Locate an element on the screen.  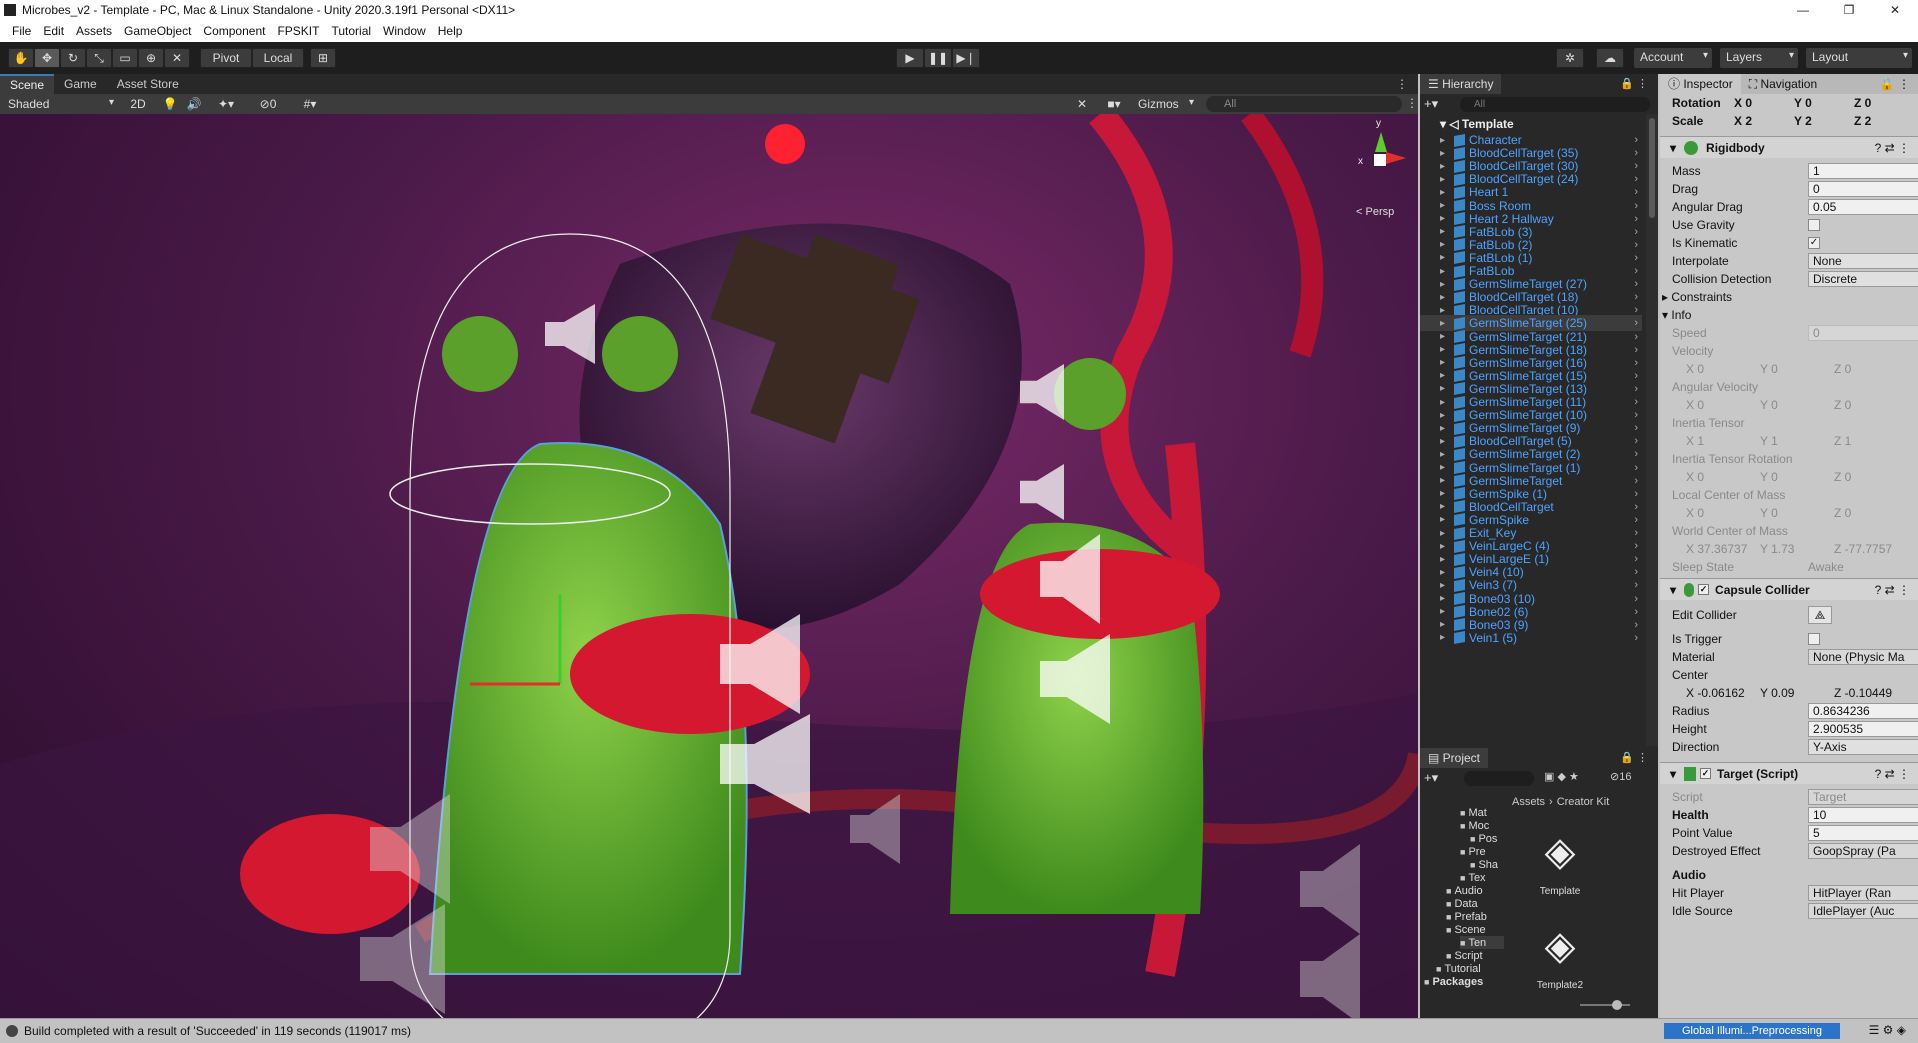
project-filter-icons: ▣ ◆ ★ is located at coordinates (1561, 776).